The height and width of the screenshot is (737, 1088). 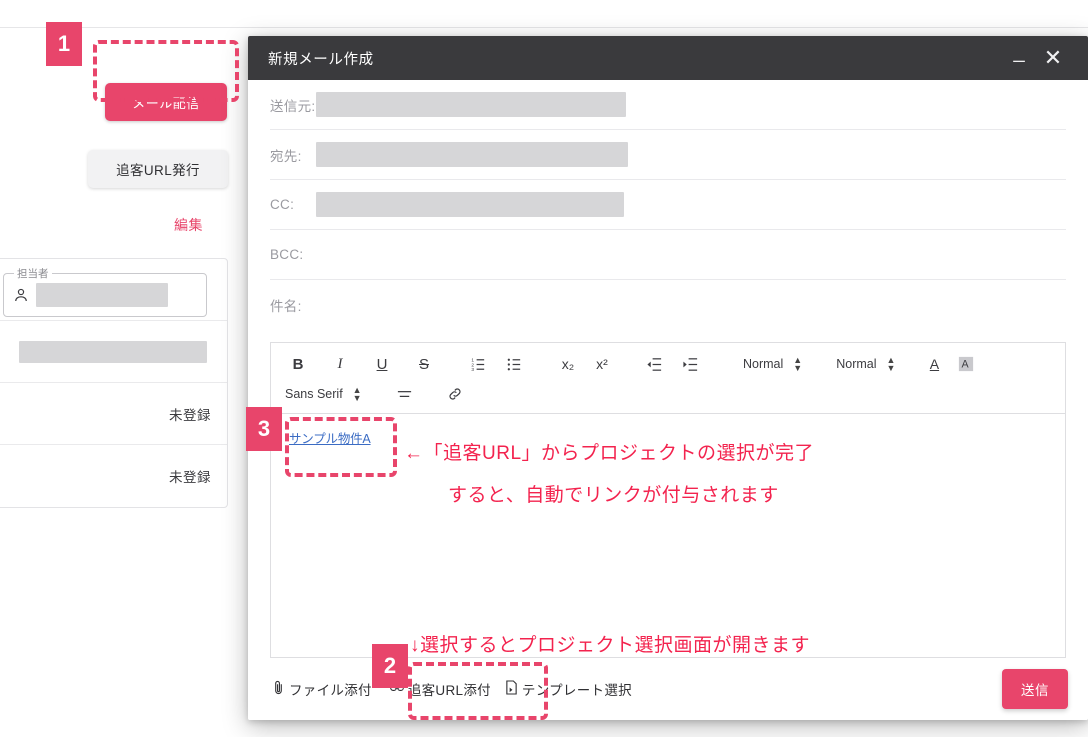 I want to click on underline-icon: U, so click(x=382, y=364).